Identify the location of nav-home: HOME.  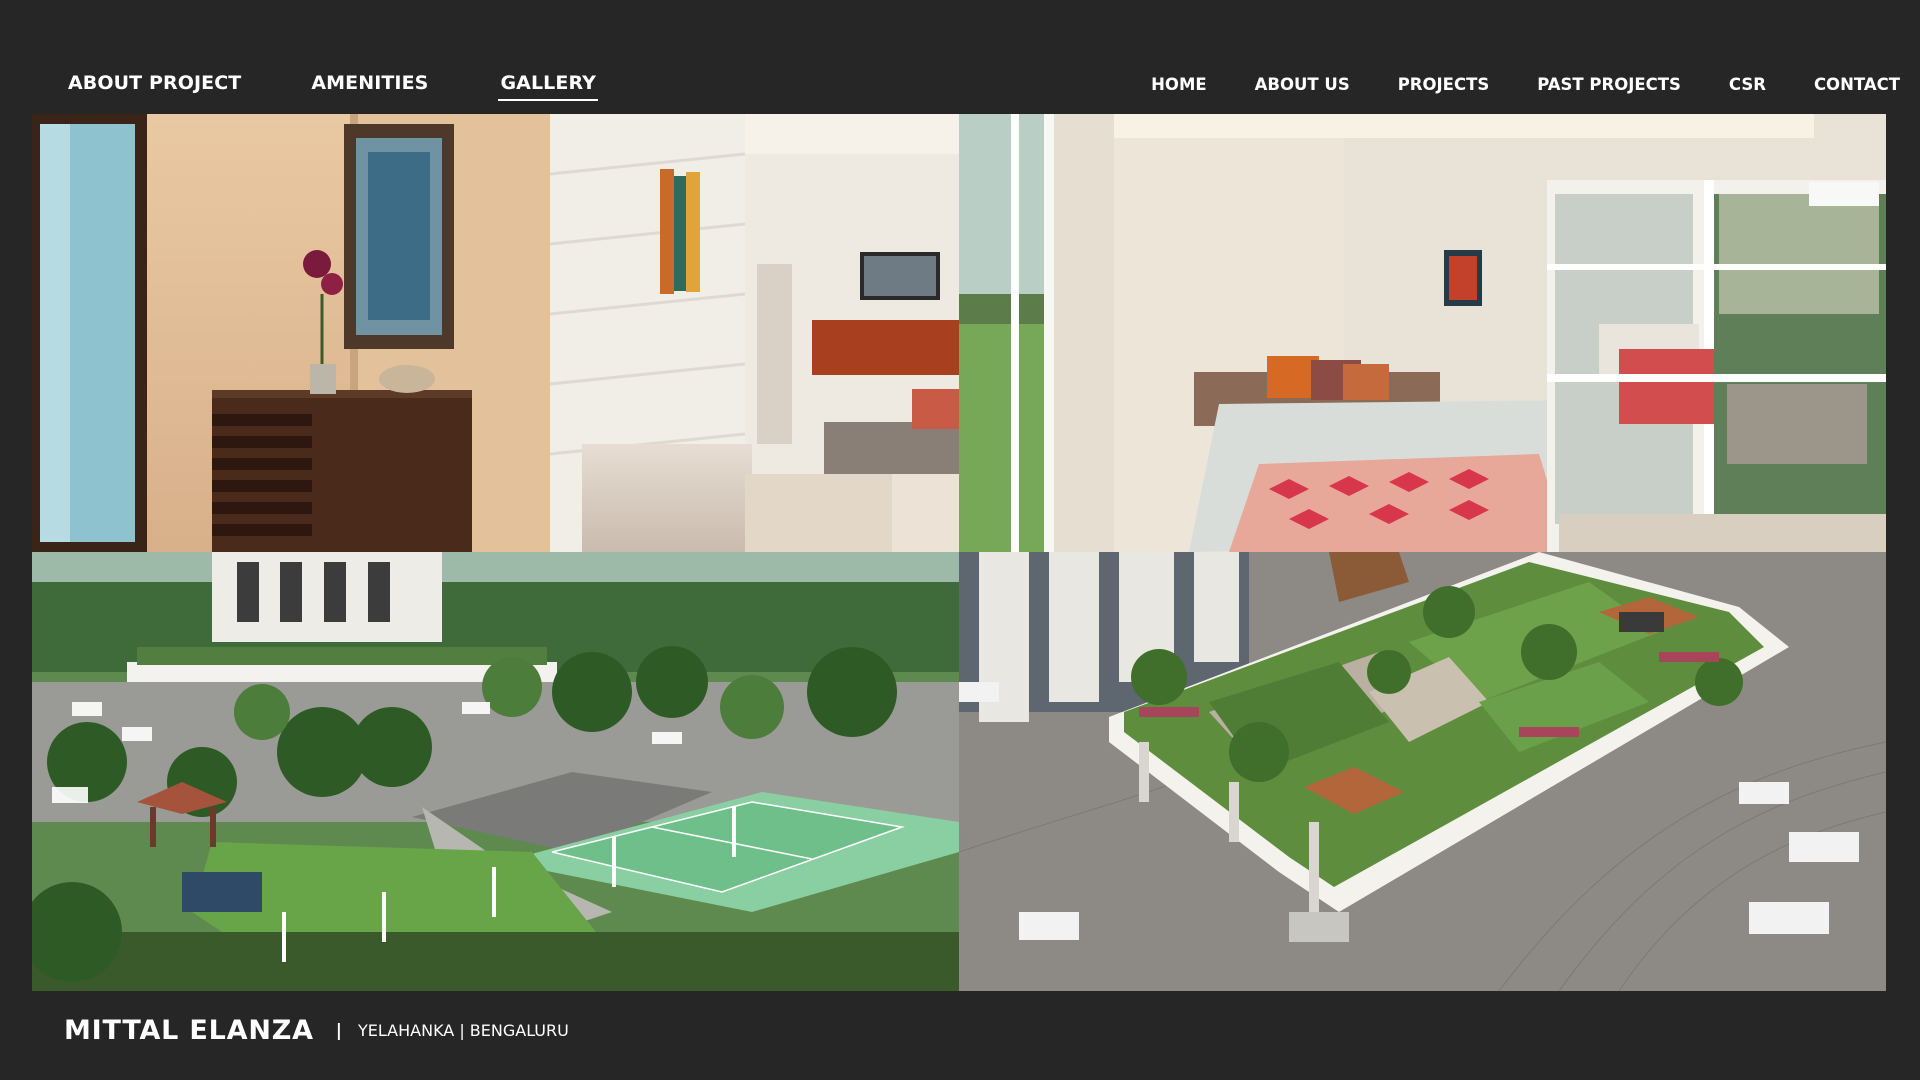
(1179, 84).